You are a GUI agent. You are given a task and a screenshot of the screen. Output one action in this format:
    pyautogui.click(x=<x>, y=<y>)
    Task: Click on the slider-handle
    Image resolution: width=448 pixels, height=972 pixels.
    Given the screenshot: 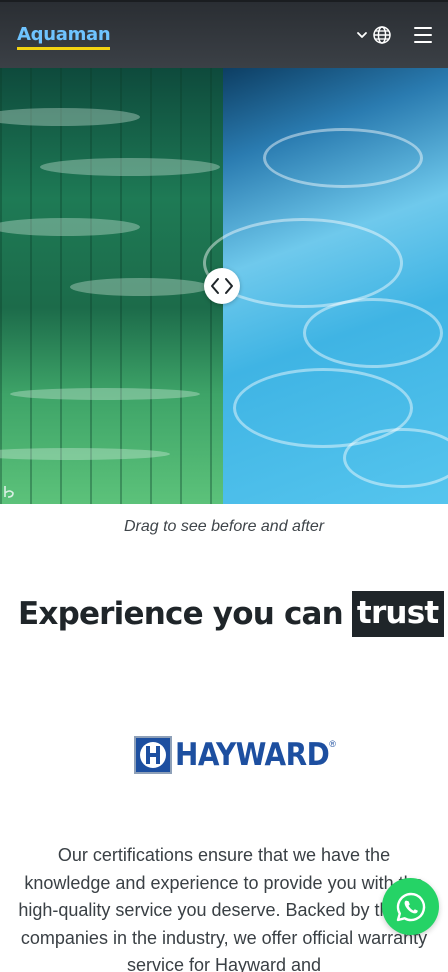 What is the action you would take?
    pyautogui.click(x=222, y=286)
    